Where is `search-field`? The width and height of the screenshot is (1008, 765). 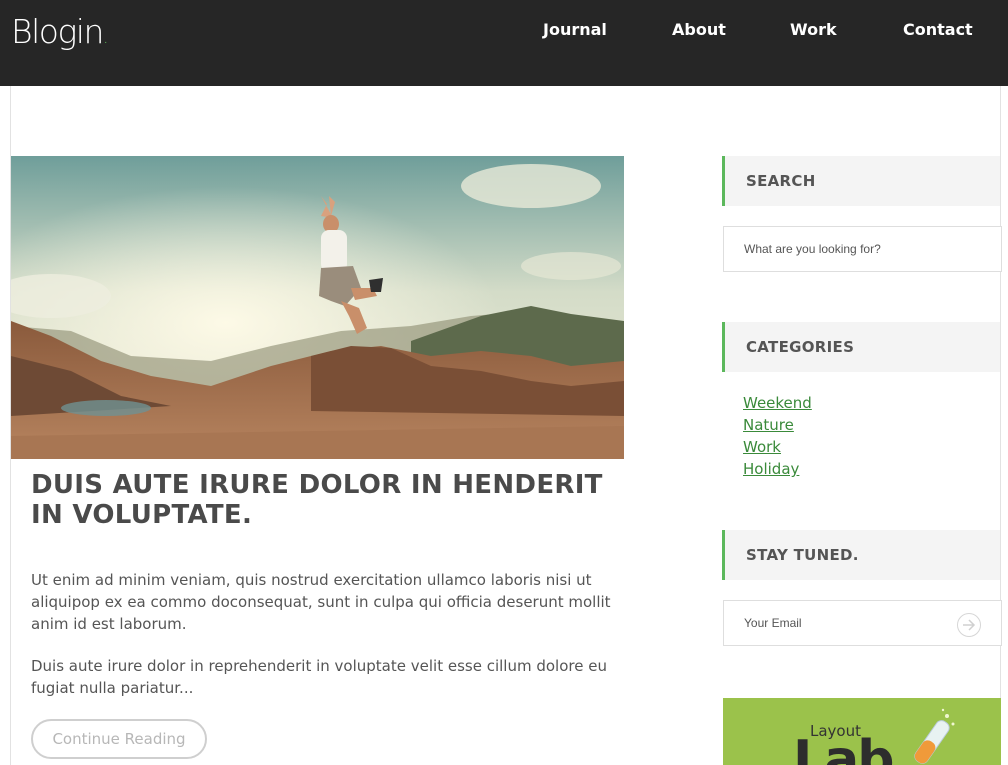 search-field is located at coordinates (862, 249).